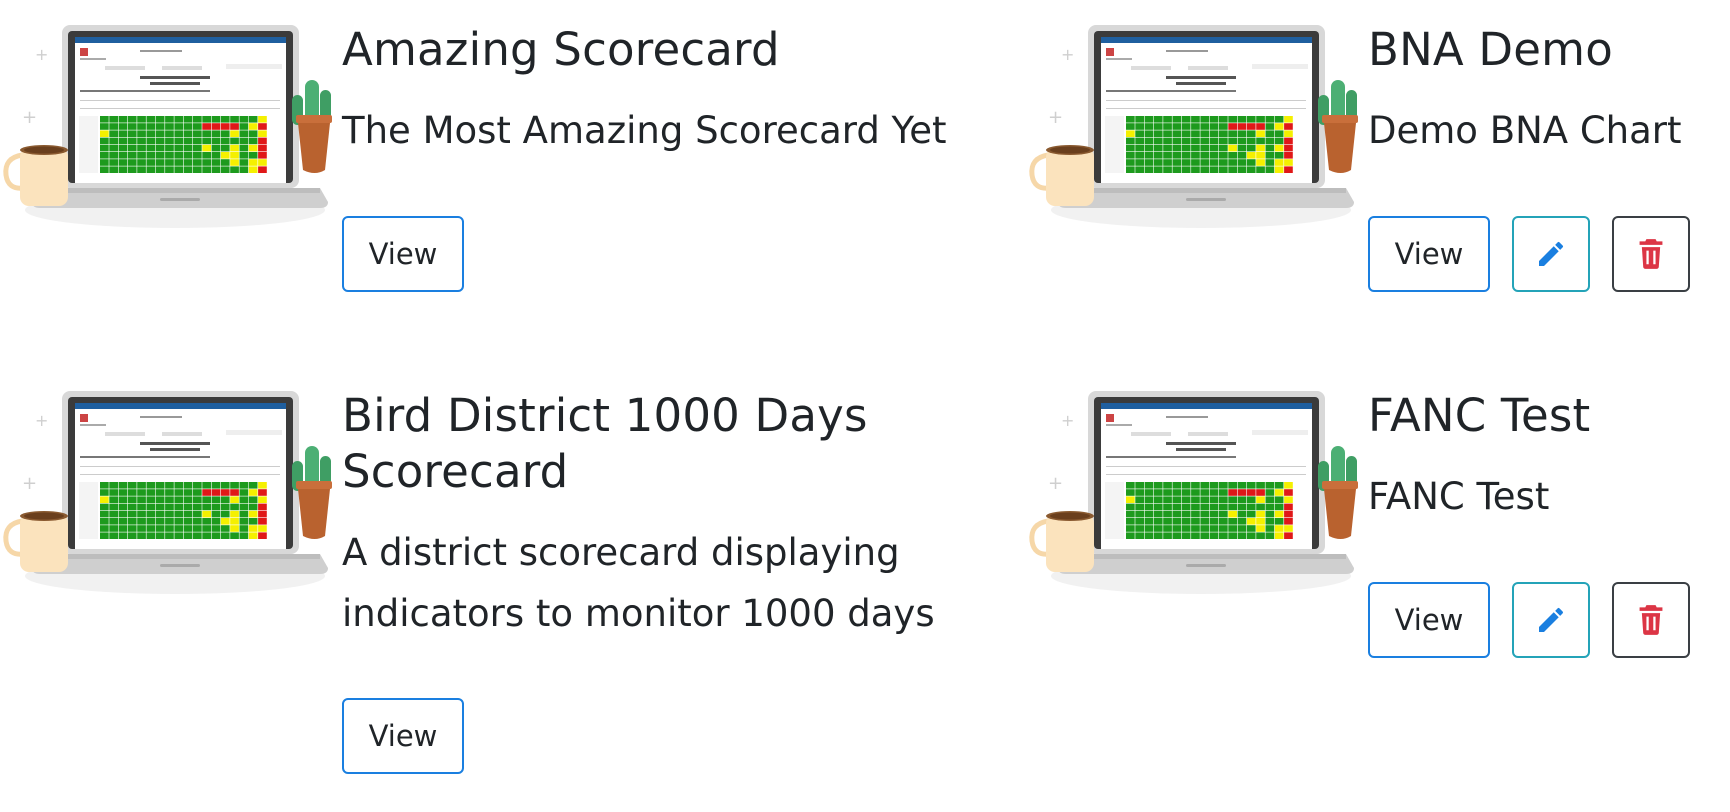  What do you see at coordinates (1479, 415) in the screenshot?
I see `card-title: FANC Test` at bounding box center [1479, 415].